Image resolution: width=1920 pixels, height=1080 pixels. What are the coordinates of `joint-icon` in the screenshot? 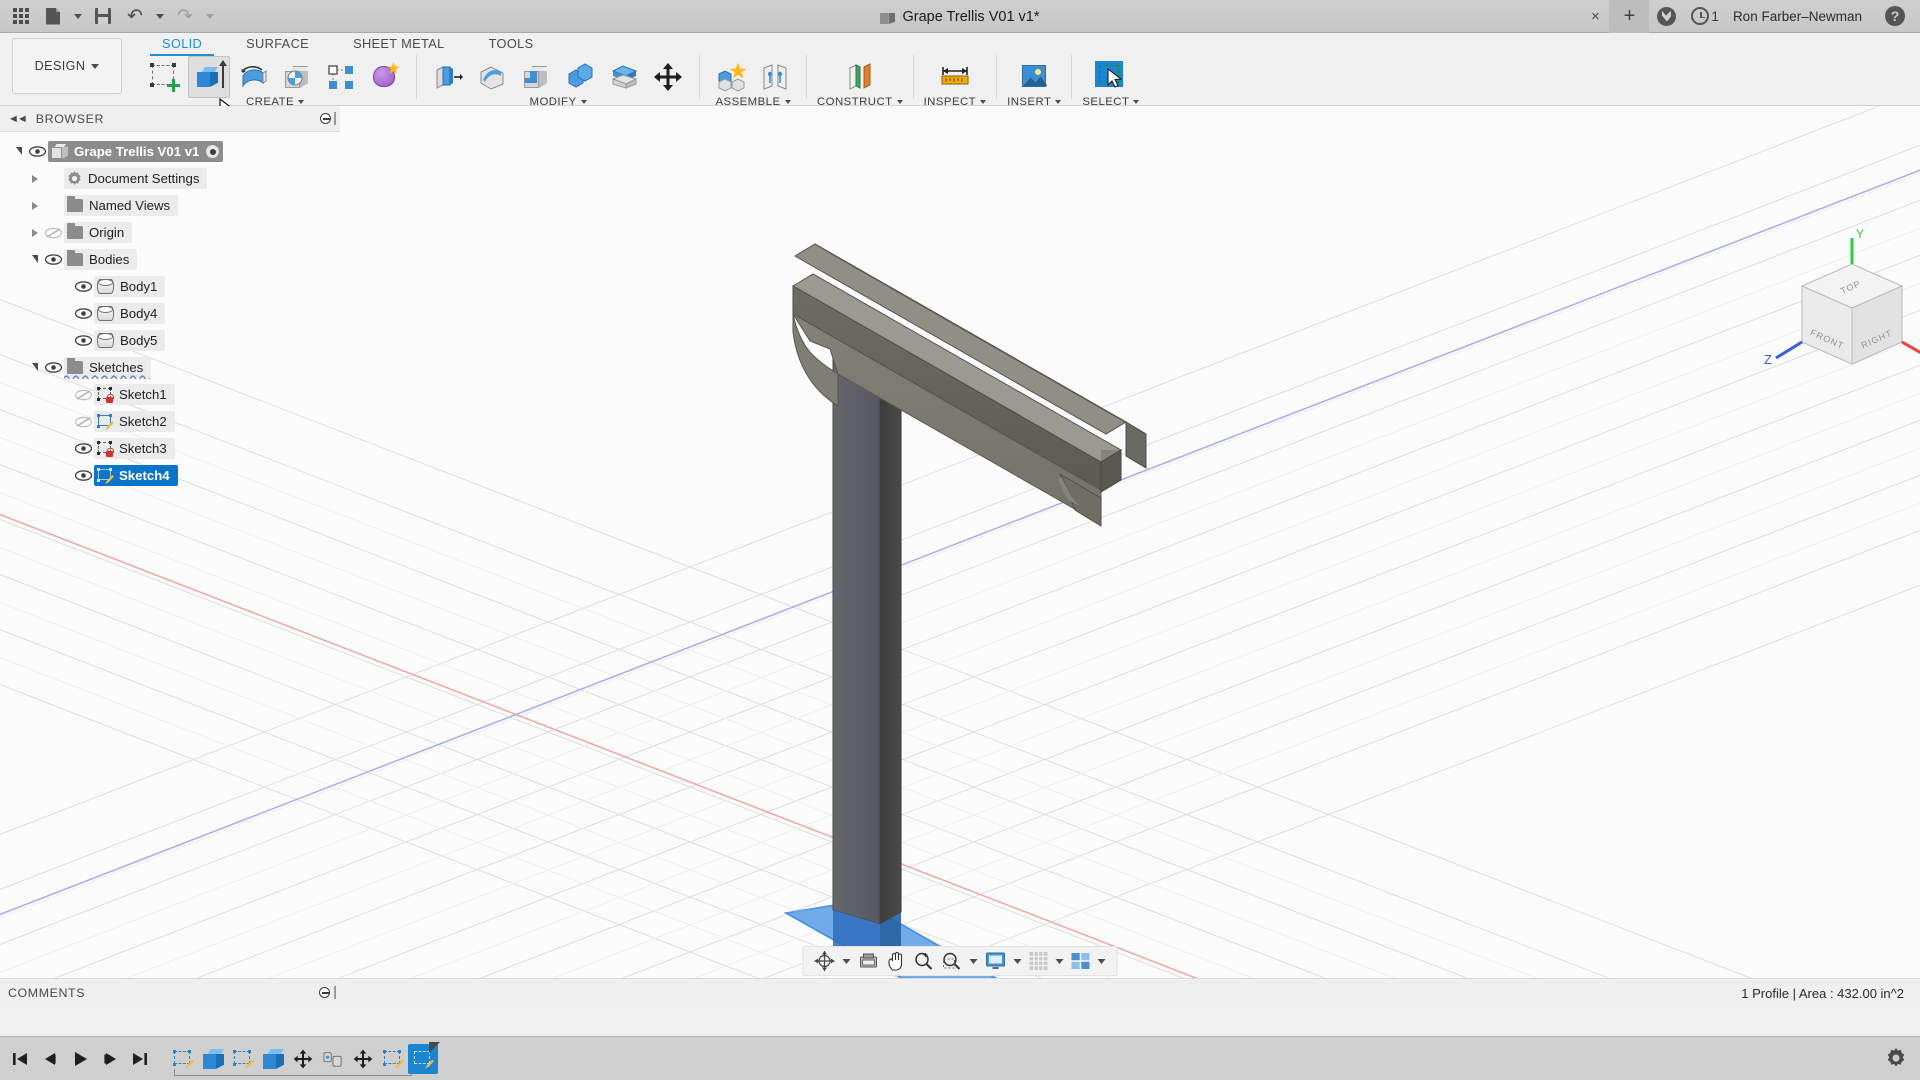 It's located at (775, 77).